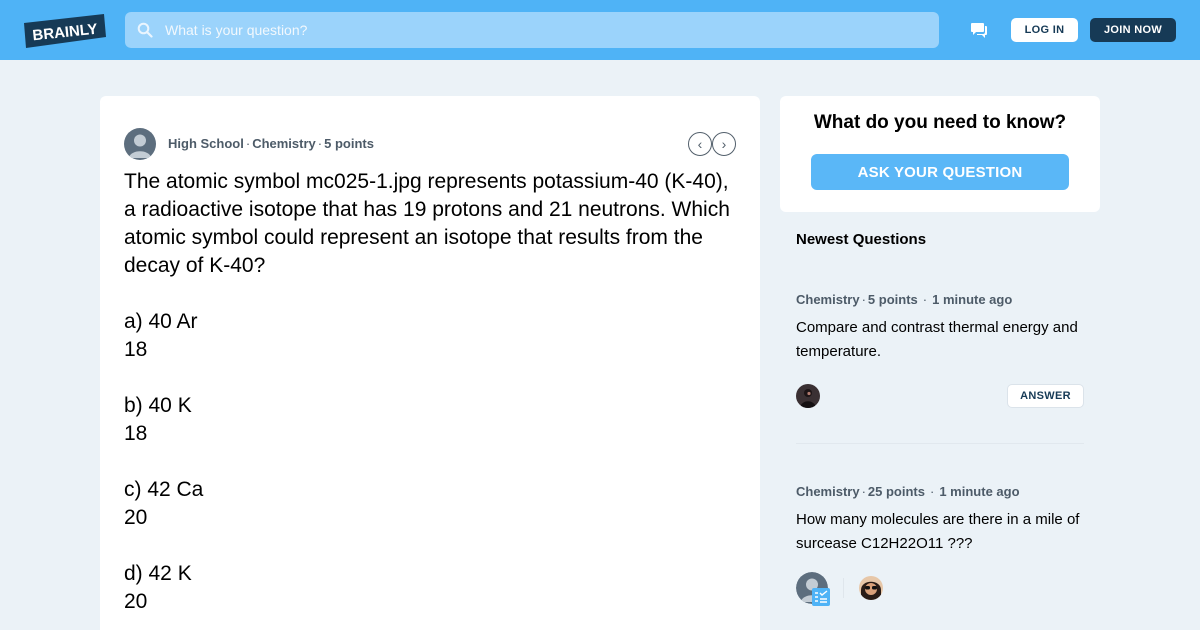 The height and width of the screenshot is (630, 1200). I want to click on brainly-logo: BRAINLY, so click(65, 31).